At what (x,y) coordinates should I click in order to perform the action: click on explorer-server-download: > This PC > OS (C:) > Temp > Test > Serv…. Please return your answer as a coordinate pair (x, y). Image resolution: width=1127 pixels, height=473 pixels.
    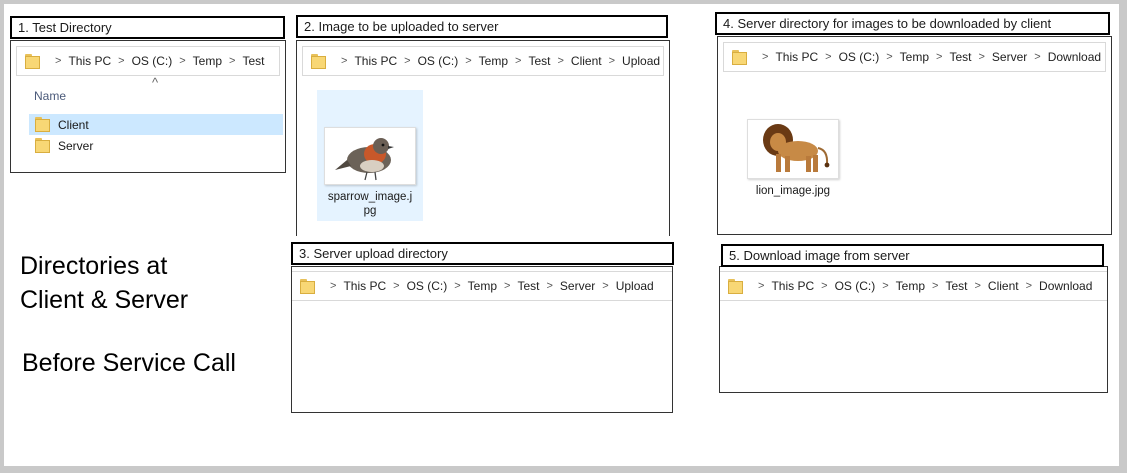
    Looking at the image, I should click on (914, 135).